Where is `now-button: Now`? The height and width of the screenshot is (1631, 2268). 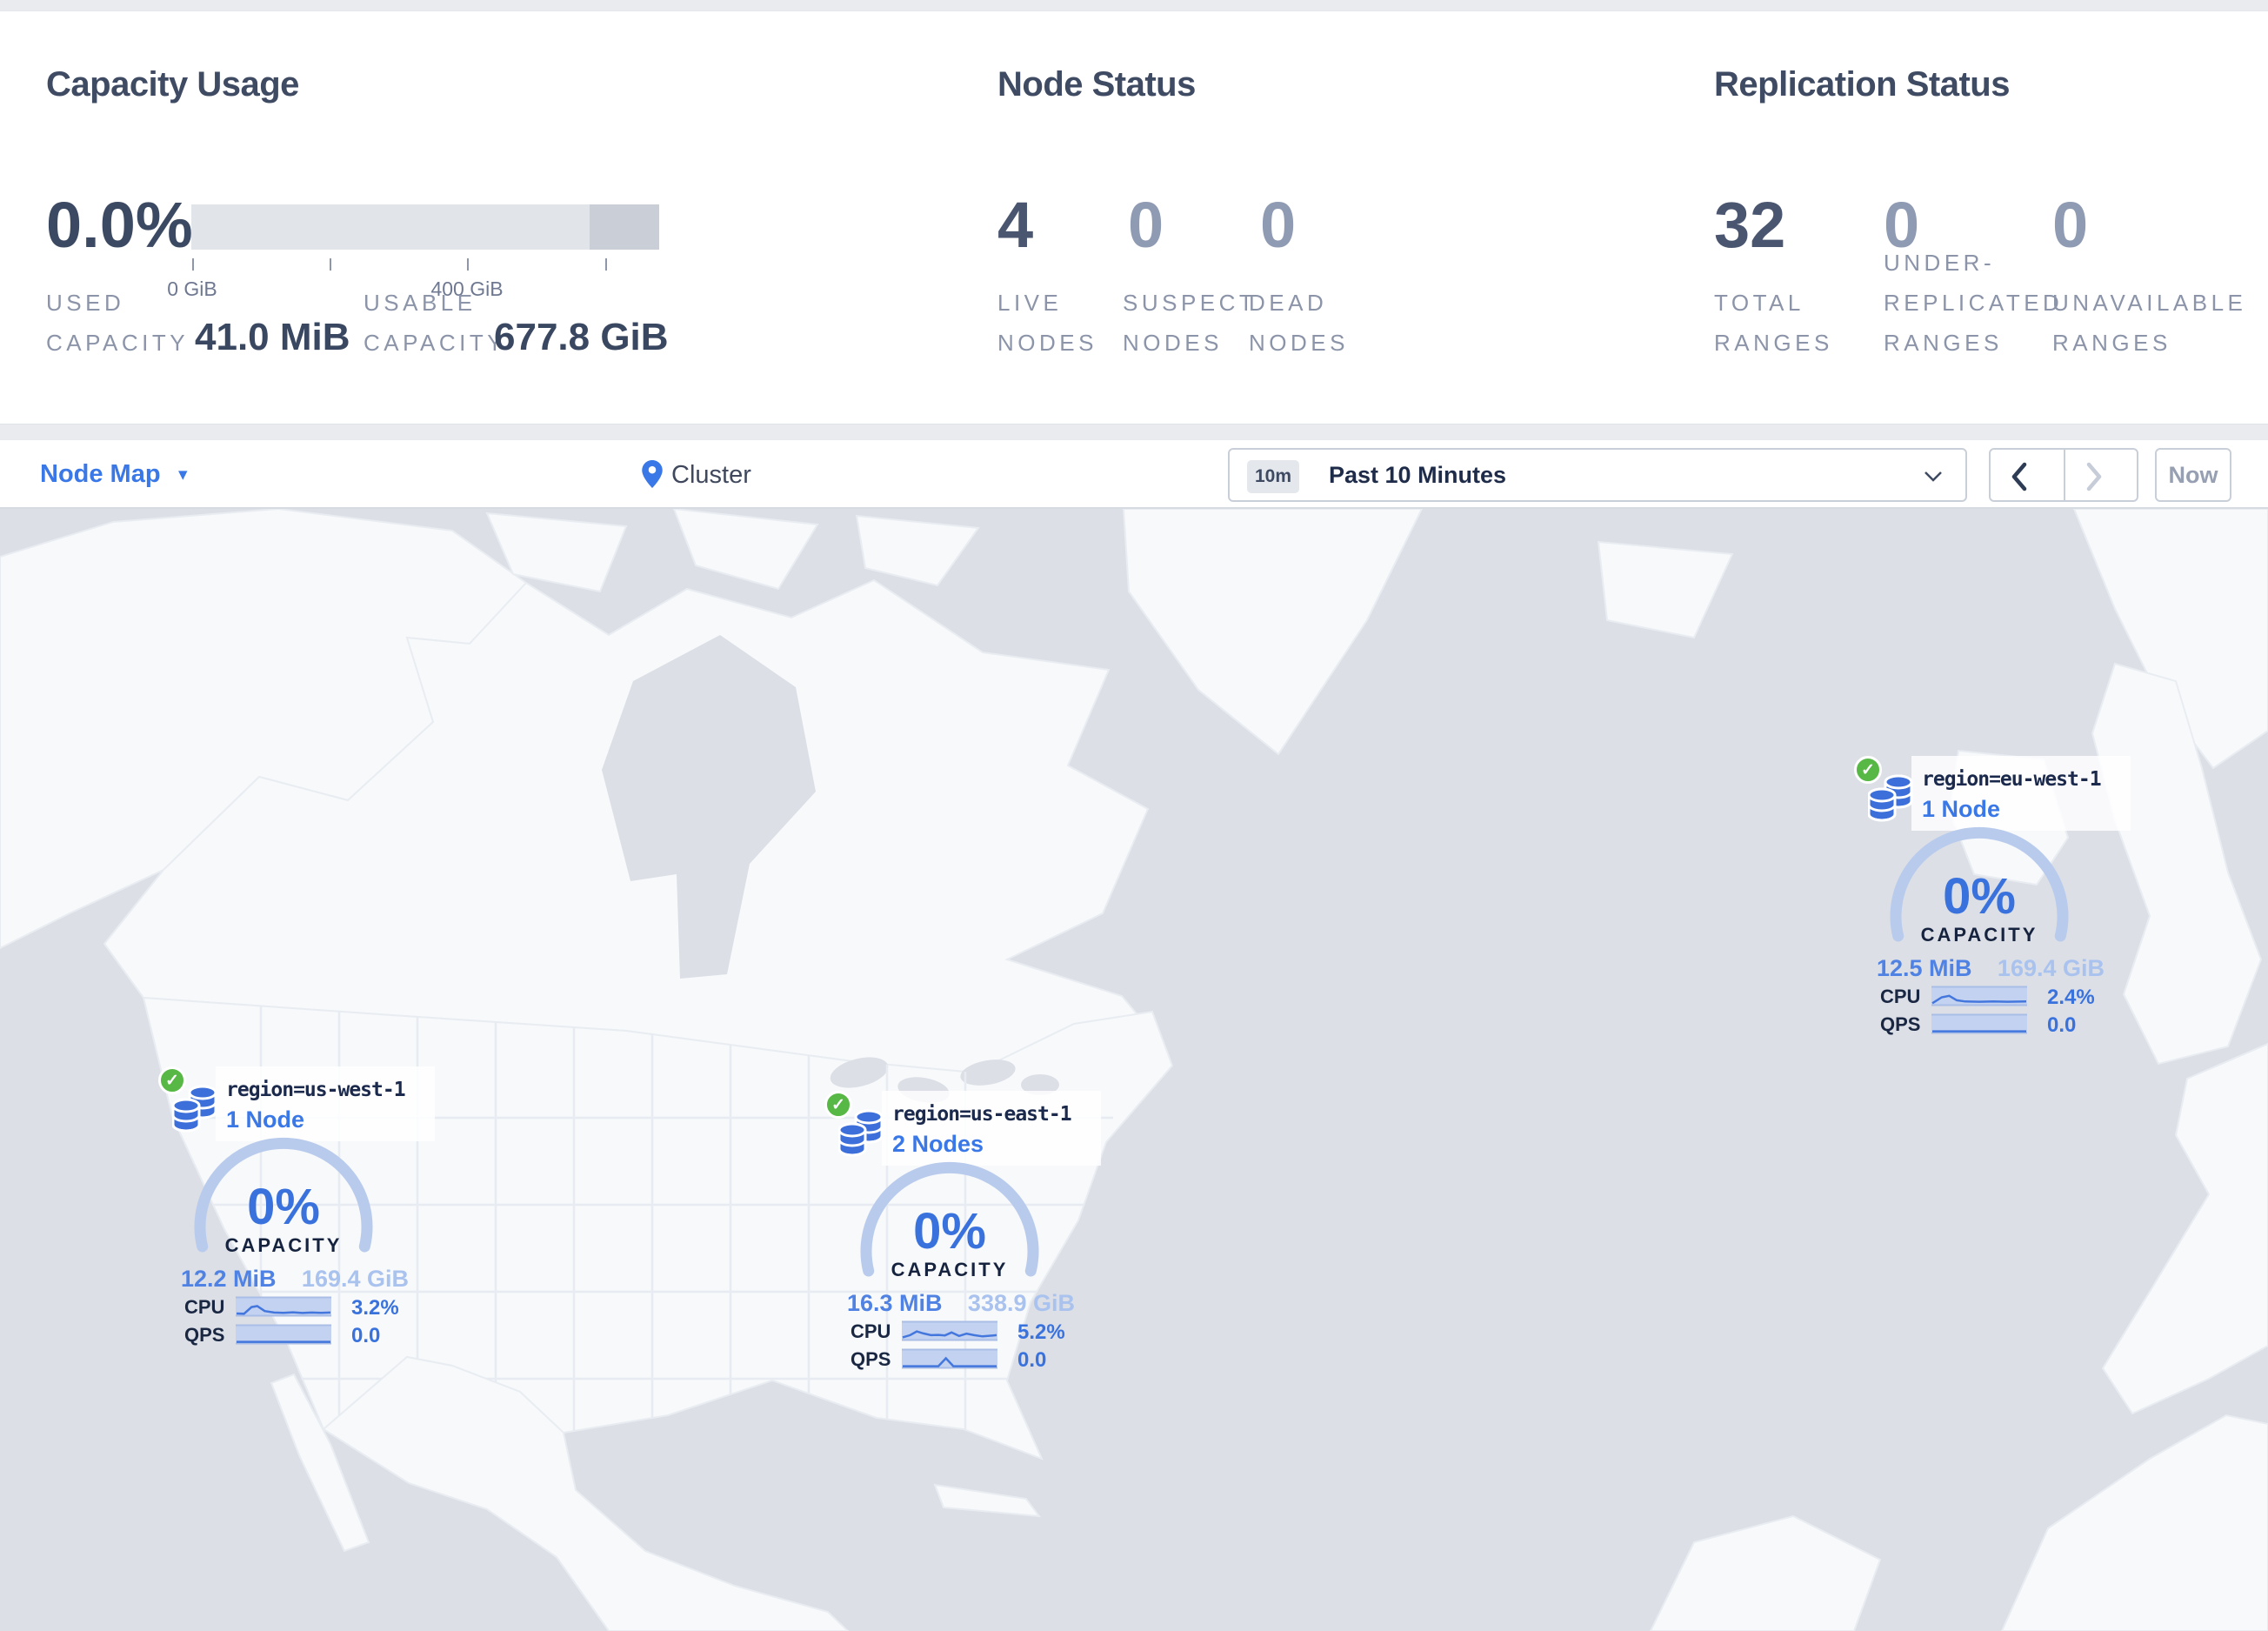
now-button: Now is located at coordinates (2193, 475).